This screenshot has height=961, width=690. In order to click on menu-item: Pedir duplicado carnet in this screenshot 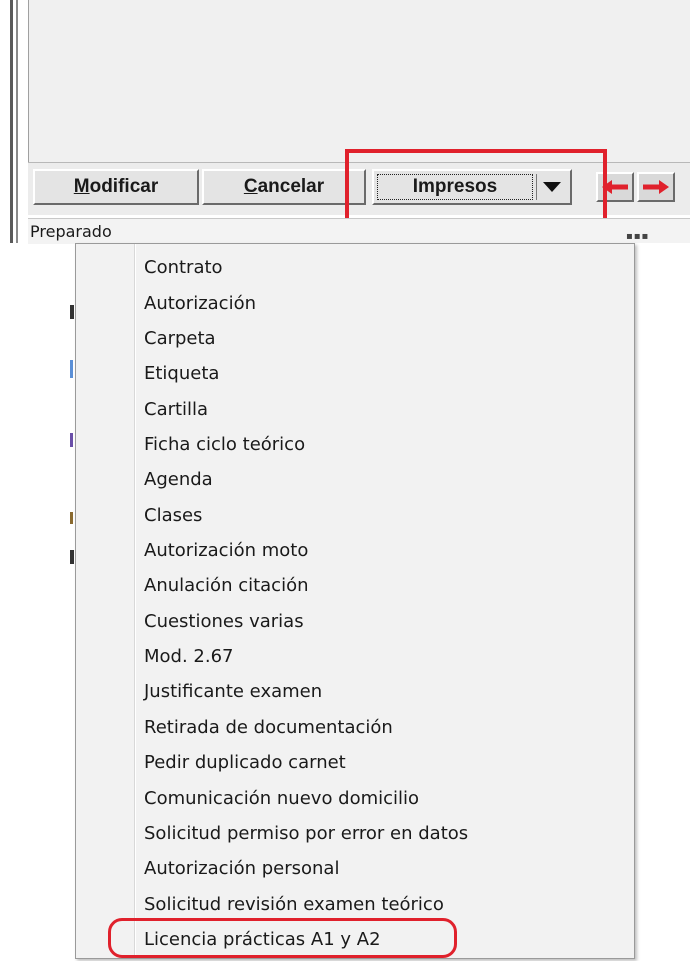, I will do `click(379, 762)`.